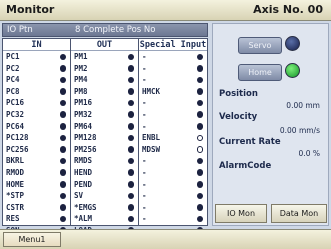  I want to click on input-signal-label: CSTR, so click(15, 207).